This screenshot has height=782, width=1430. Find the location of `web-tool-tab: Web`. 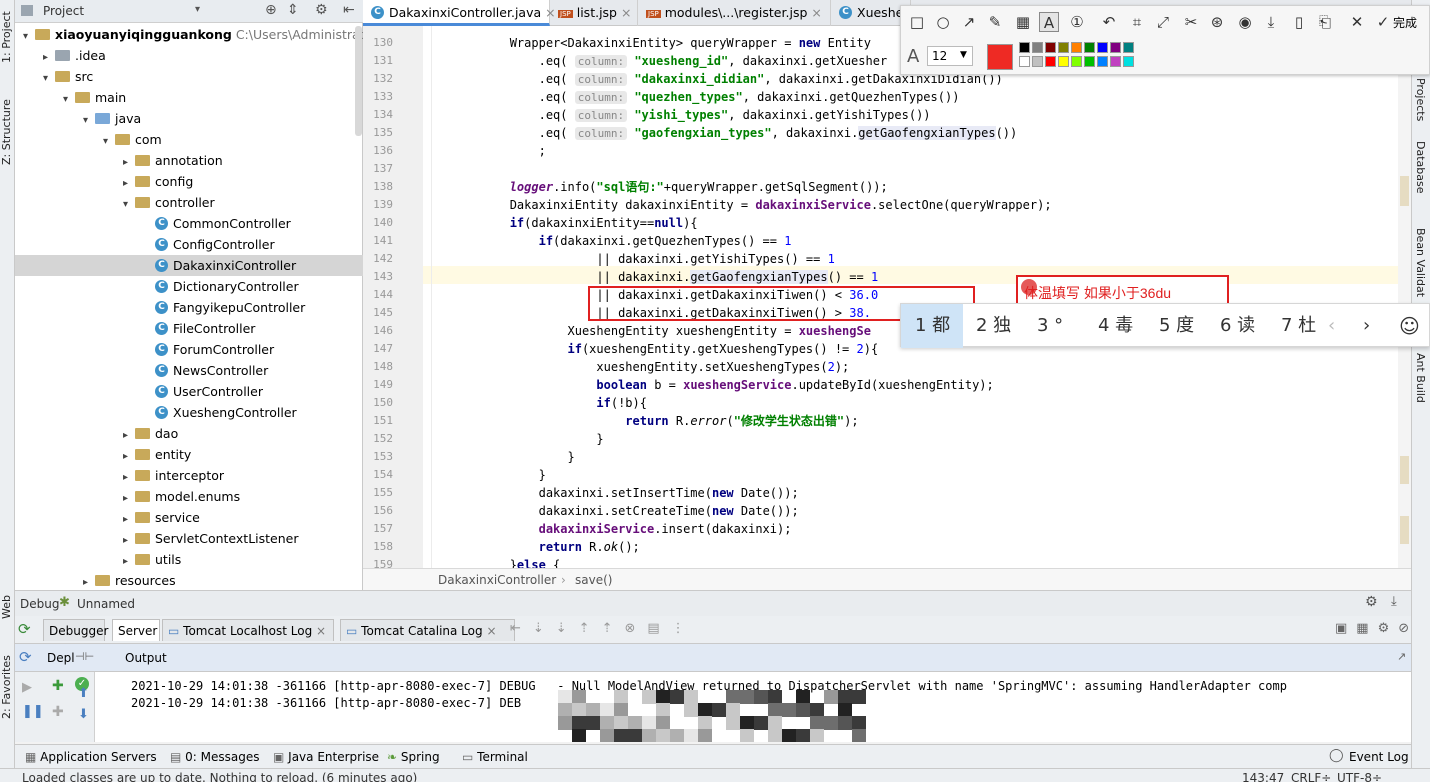

web-tool-tab: Web is located at coordinates (7, 607).